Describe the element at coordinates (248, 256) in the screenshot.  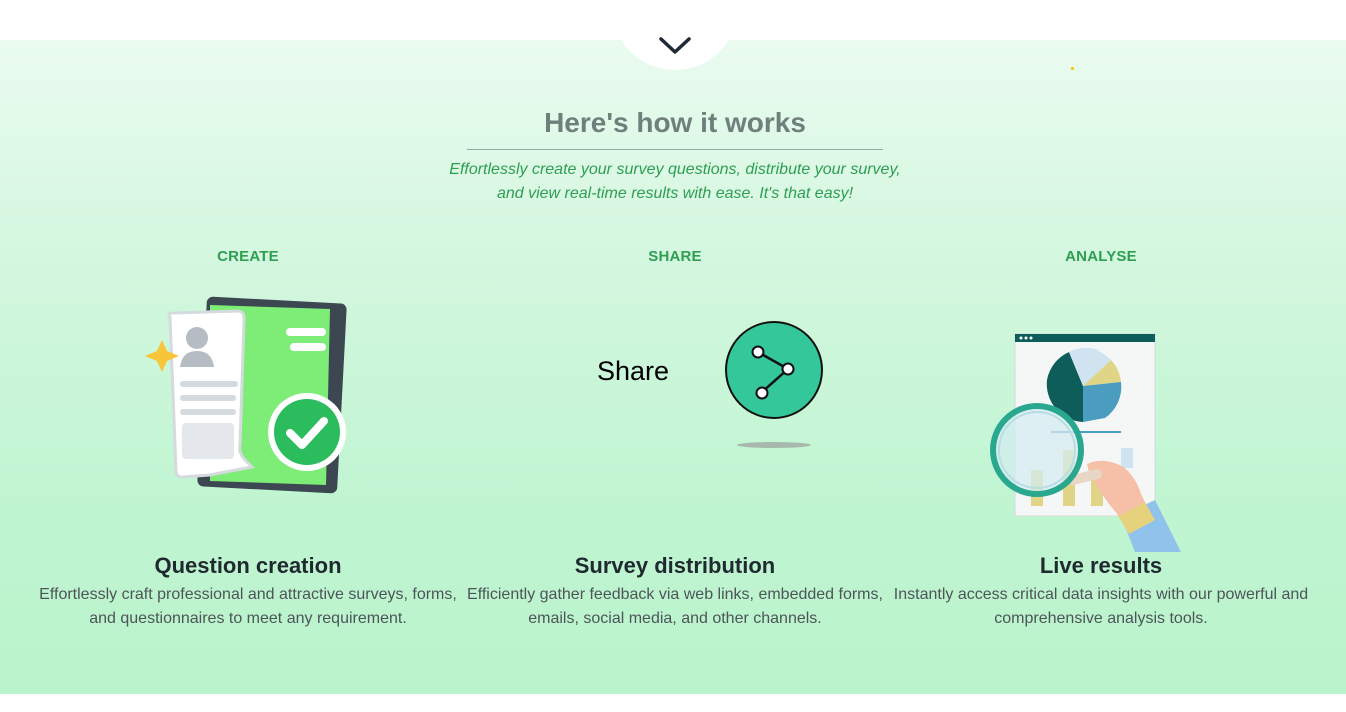
I see `step-label: CREATE` at that location.